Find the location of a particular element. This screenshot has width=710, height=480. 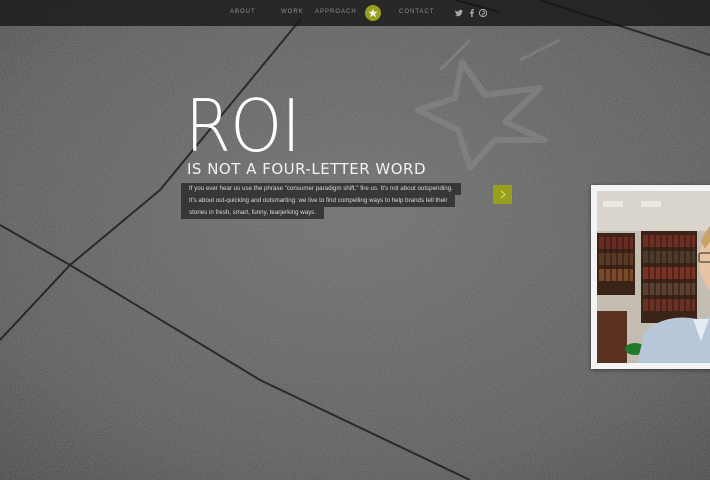

logo-button is located at coordinates (373, 13).